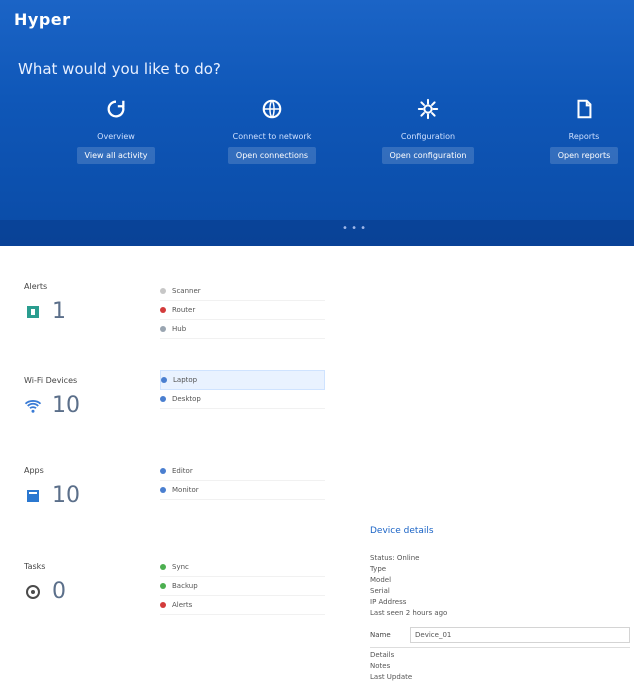  I want to click on list-item-text: Scanner, so click(186, 291).